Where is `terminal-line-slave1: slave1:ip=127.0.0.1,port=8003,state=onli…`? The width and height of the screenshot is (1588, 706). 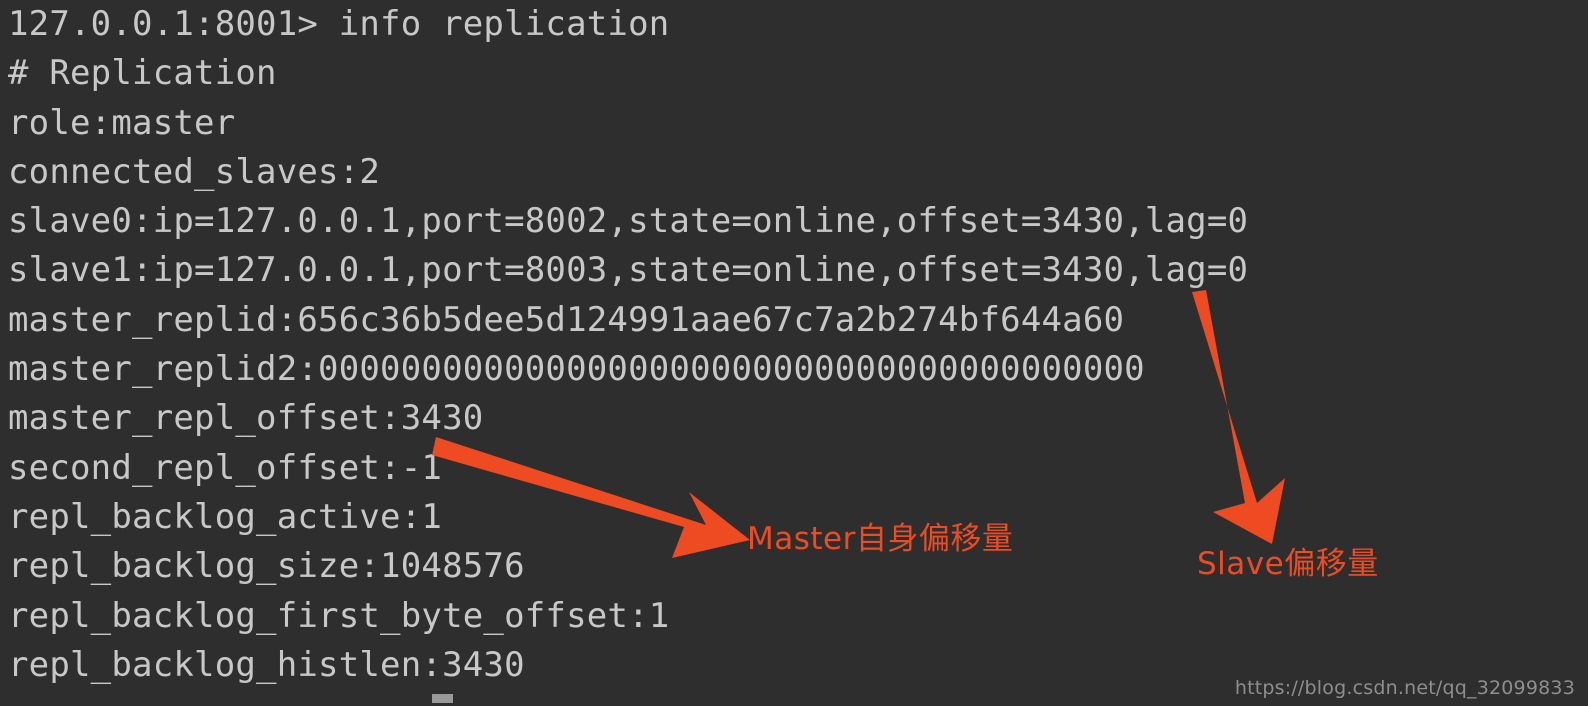 terminal-line-slave1: slave1:ip=127.0.0.1,port=8003,state=onli… is located at coordinates (628, 270).